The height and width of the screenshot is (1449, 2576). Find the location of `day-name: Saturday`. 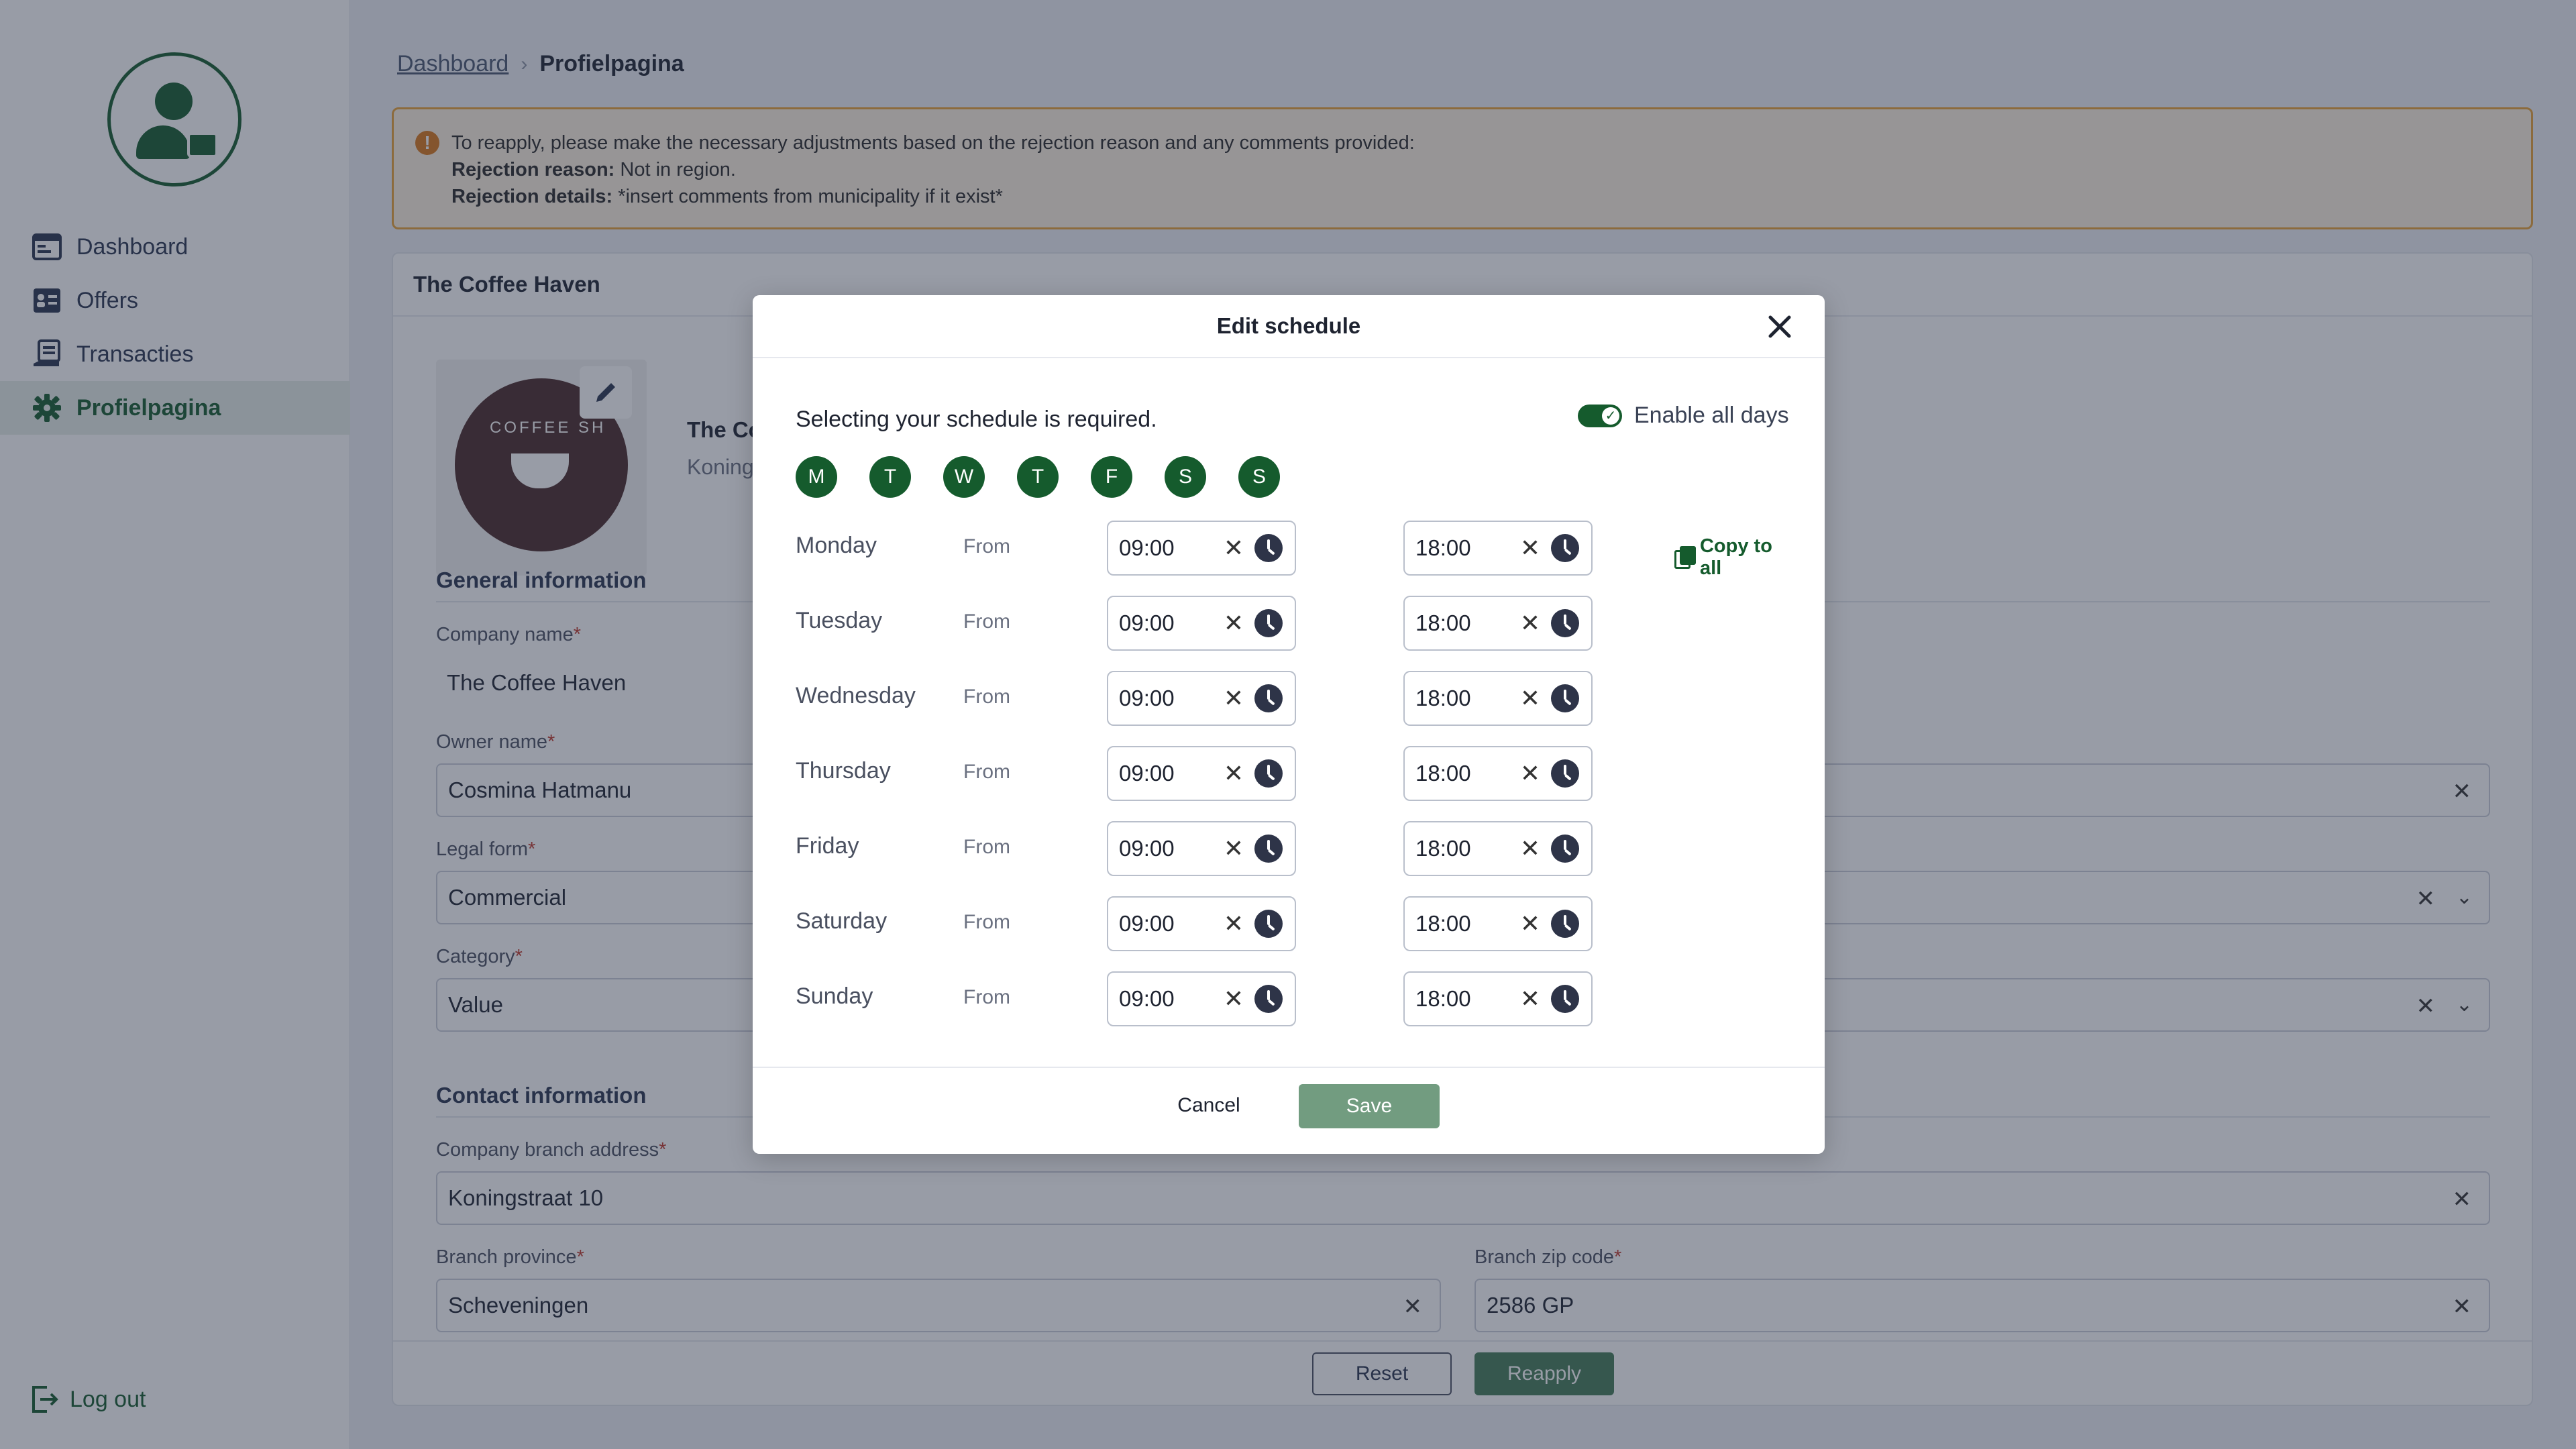

day-name: Saturday is located at coordinates (842, 921).